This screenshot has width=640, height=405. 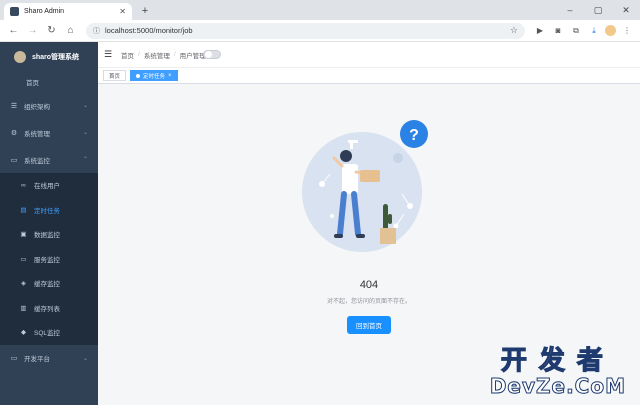 I want to click on theme-toggle, so click(x=211, y=54).